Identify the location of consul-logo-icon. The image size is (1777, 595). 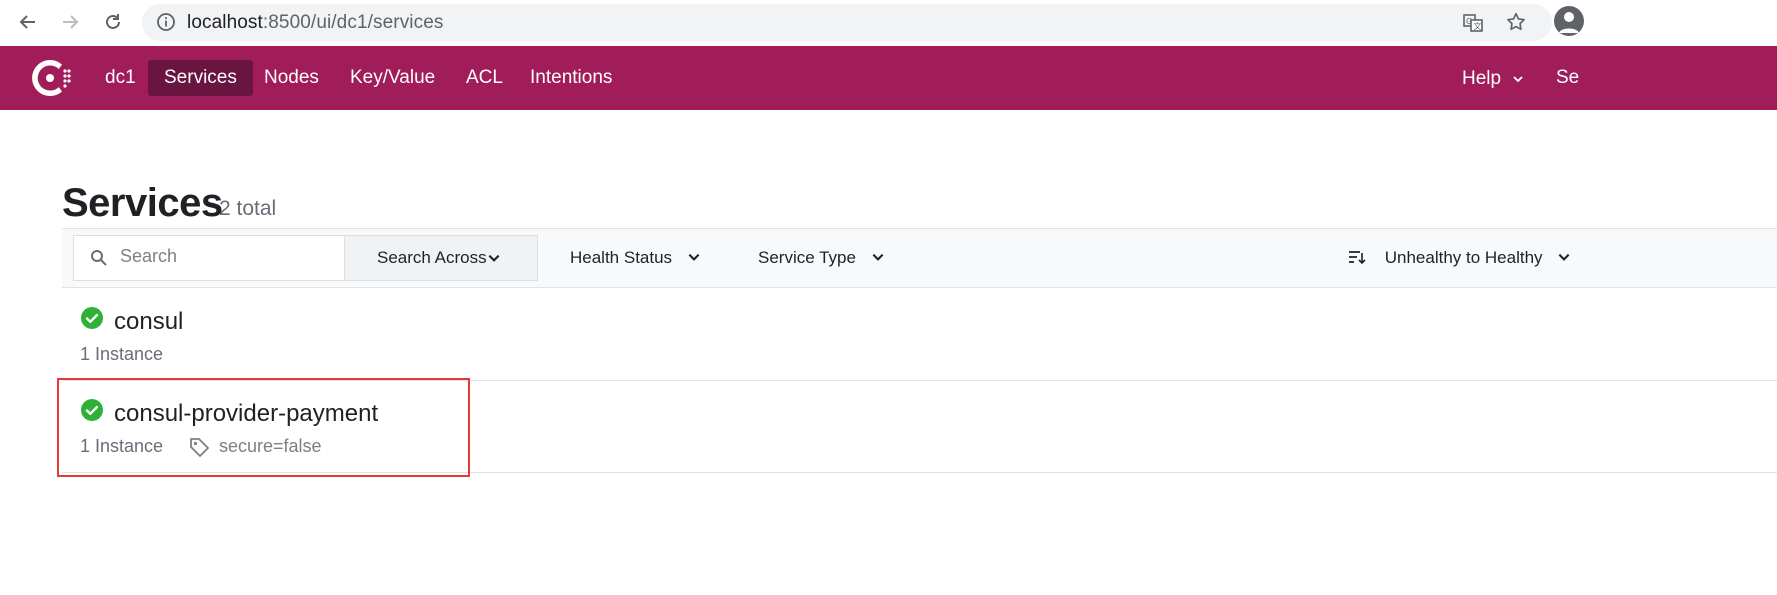
(52, 78).